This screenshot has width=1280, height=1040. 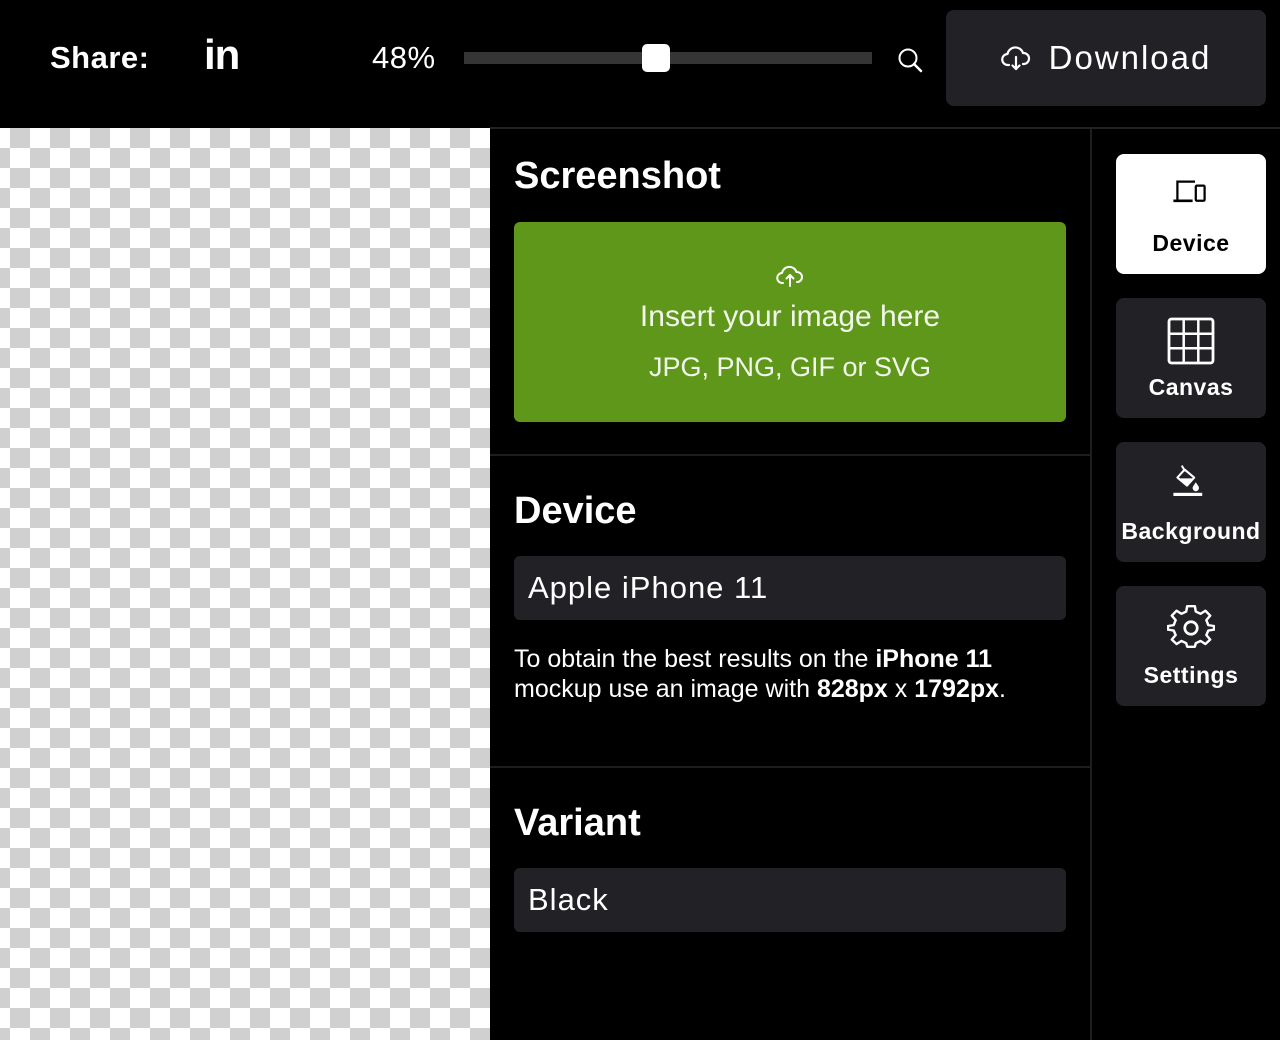 I want to click on top-bar: Share: in 48% Download, so click(x=640, y=64).